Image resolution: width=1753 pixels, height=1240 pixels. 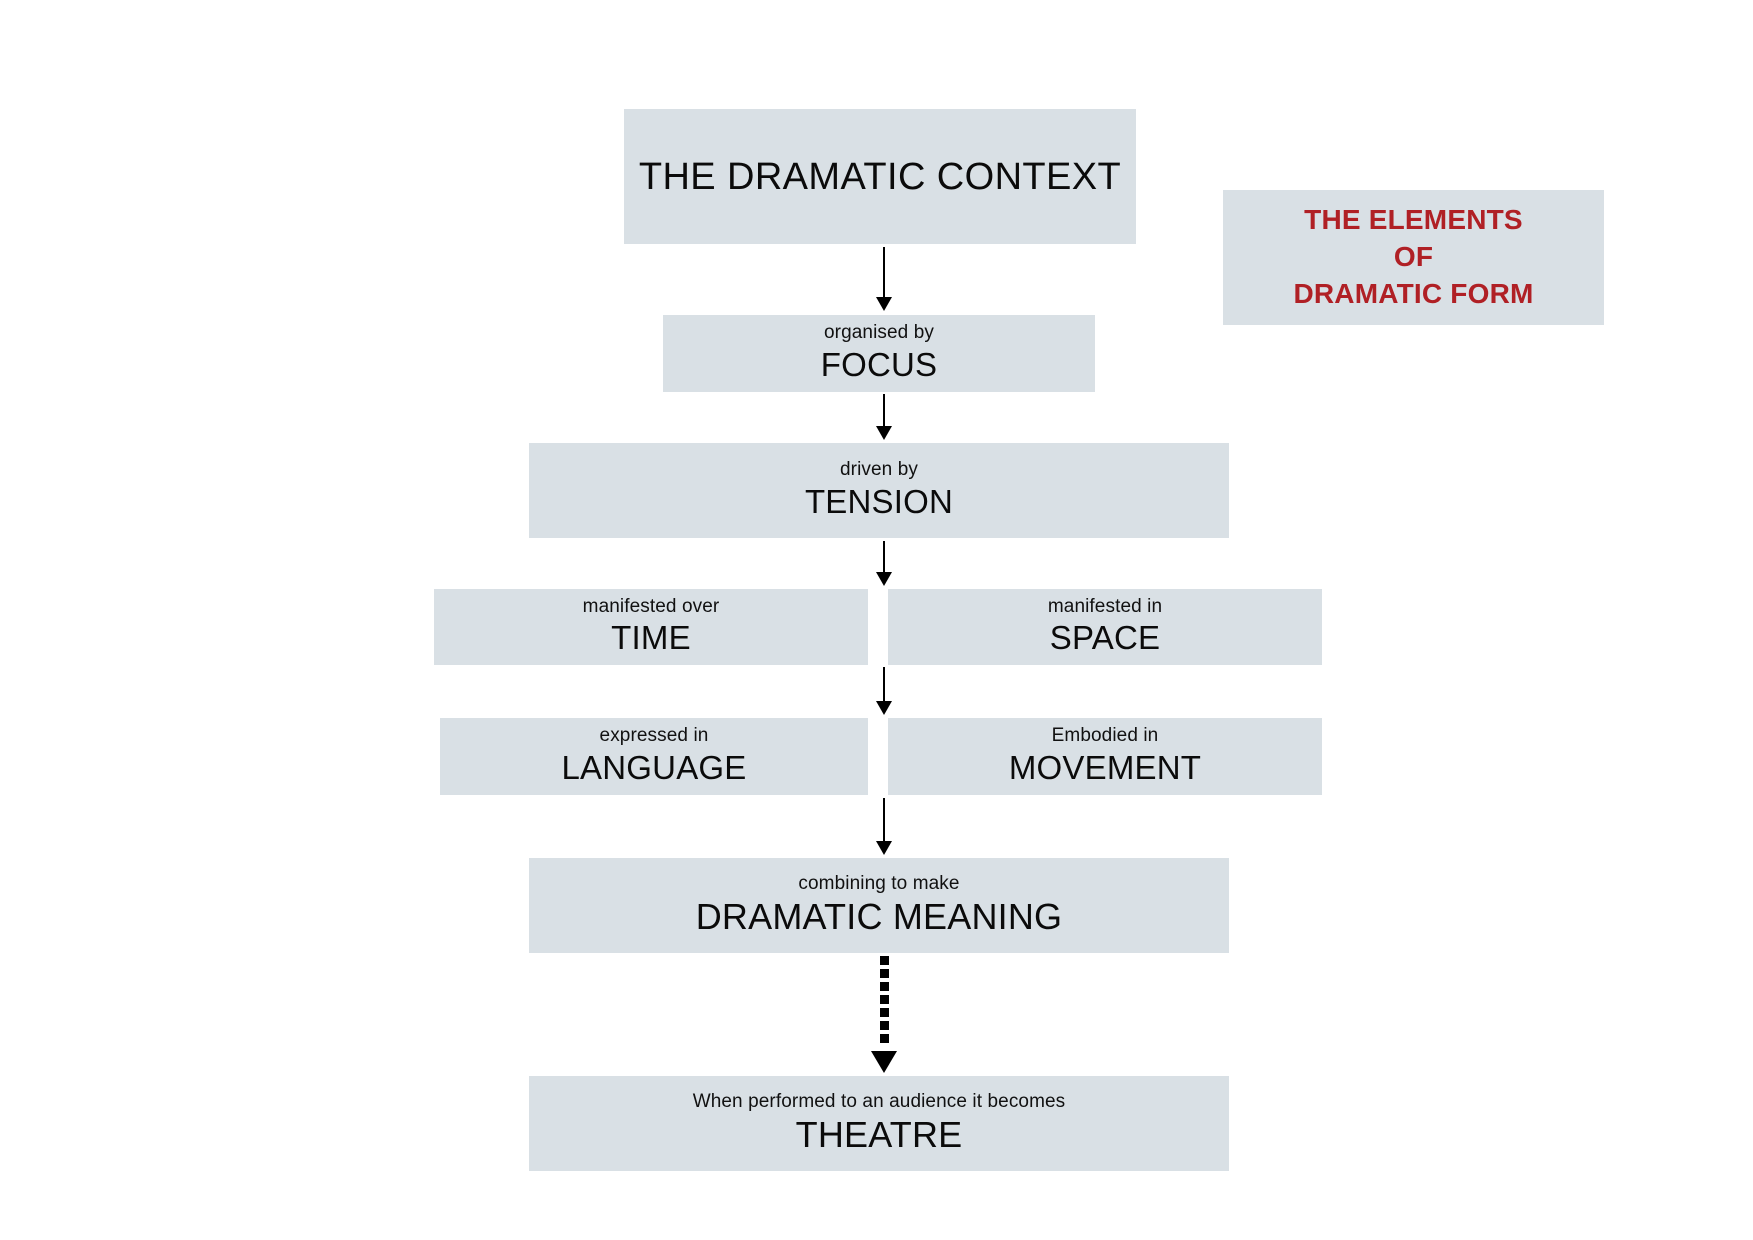 I want to click on node-focus: organised by FOCUS, so click(x=879, y=353).